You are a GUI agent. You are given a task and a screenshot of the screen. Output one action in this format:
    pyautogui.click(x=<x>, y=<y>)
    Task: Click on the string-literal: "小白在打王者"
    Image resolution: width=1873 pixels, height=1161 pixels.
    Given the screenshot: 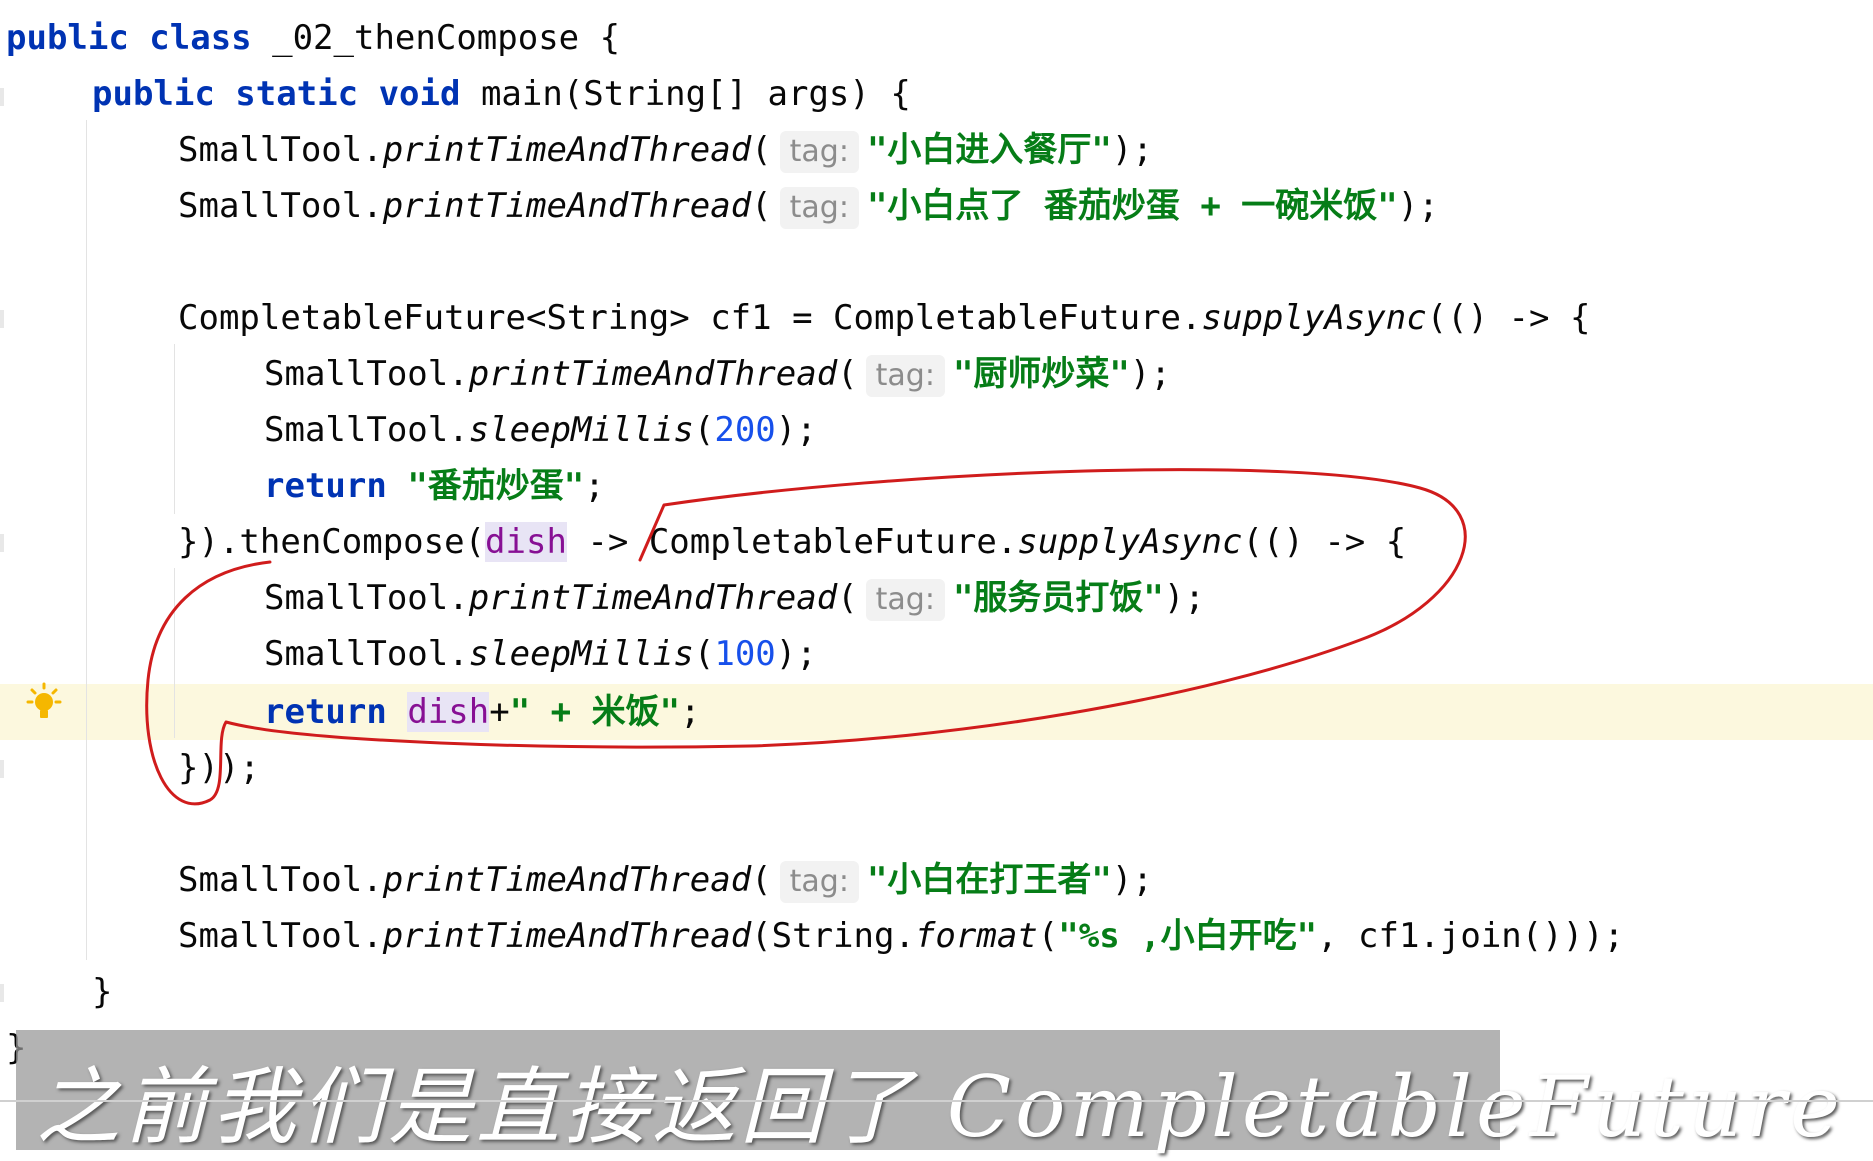 What is the action you would take?
    pyautogui.click(x=989, y=880)
    